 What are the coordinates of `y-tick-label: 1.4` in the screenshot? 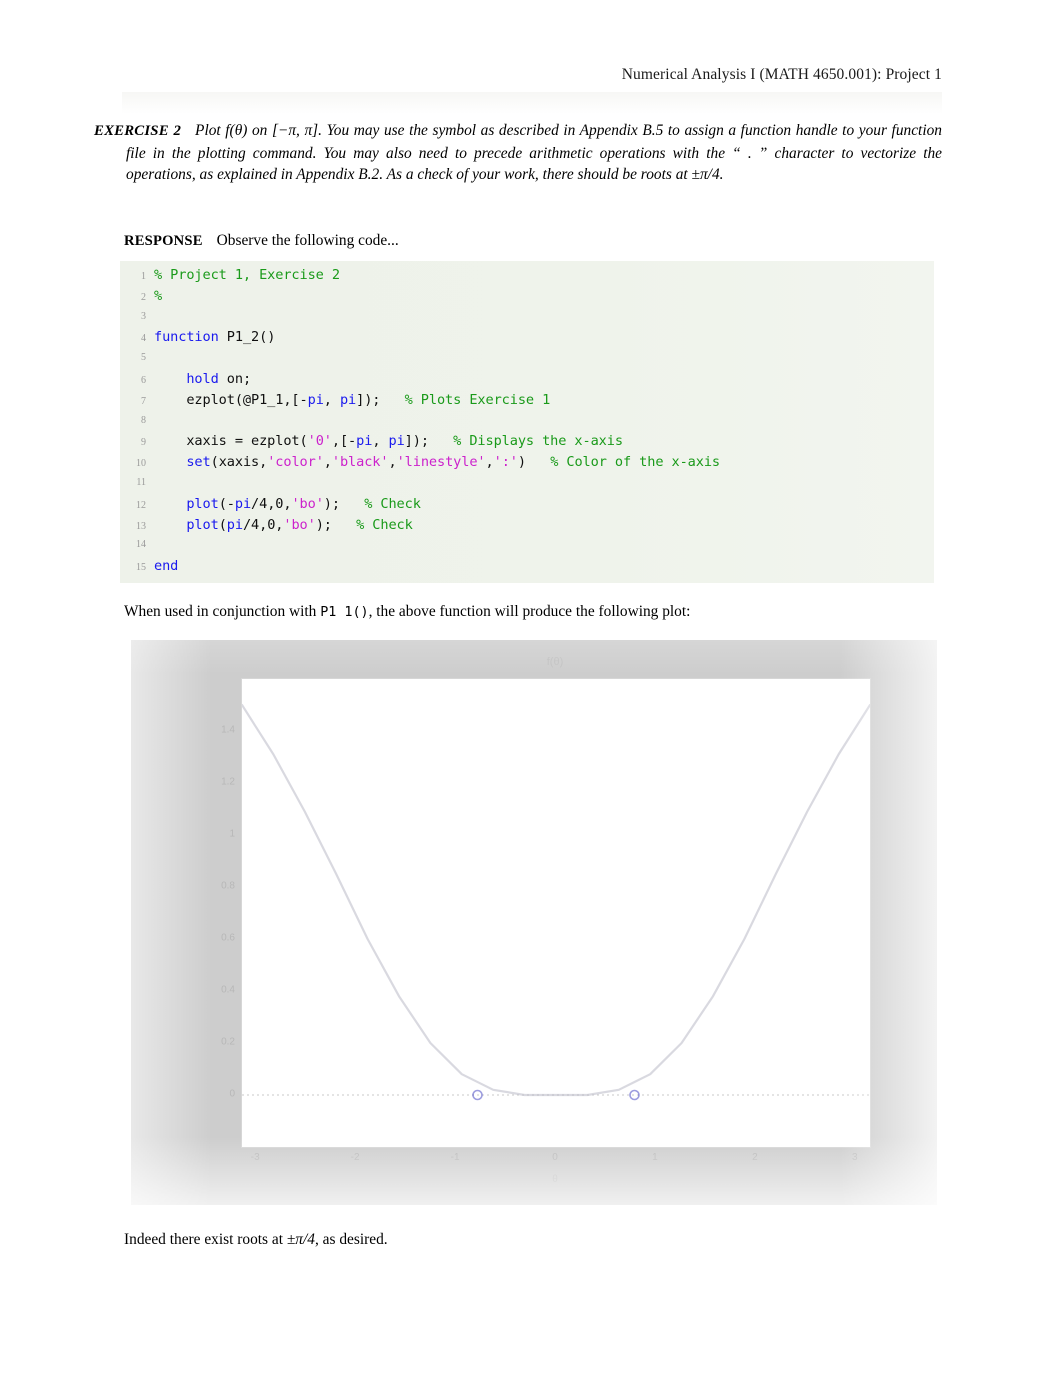 It's located at (228, 730).